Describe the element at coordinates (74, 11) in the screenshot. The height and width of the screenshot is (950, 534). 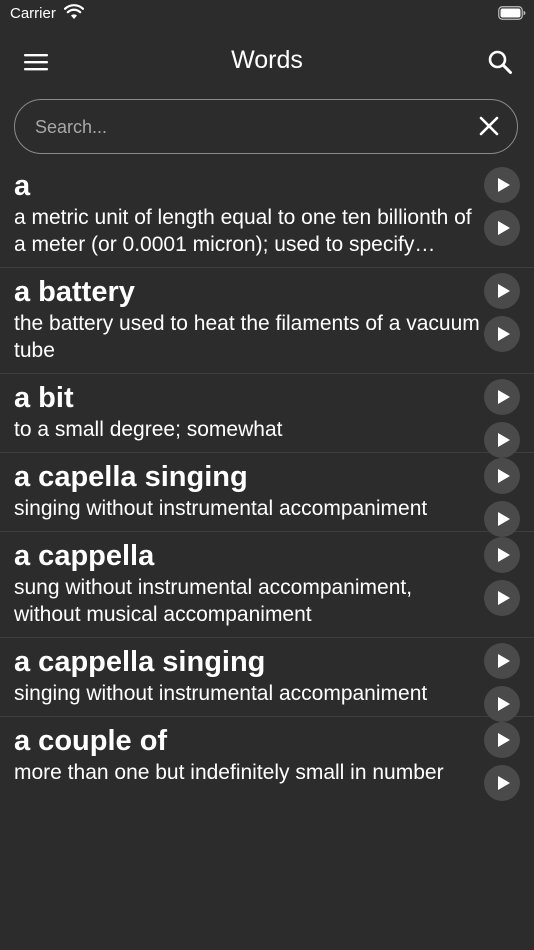
I see `wifi-icon` at that location.